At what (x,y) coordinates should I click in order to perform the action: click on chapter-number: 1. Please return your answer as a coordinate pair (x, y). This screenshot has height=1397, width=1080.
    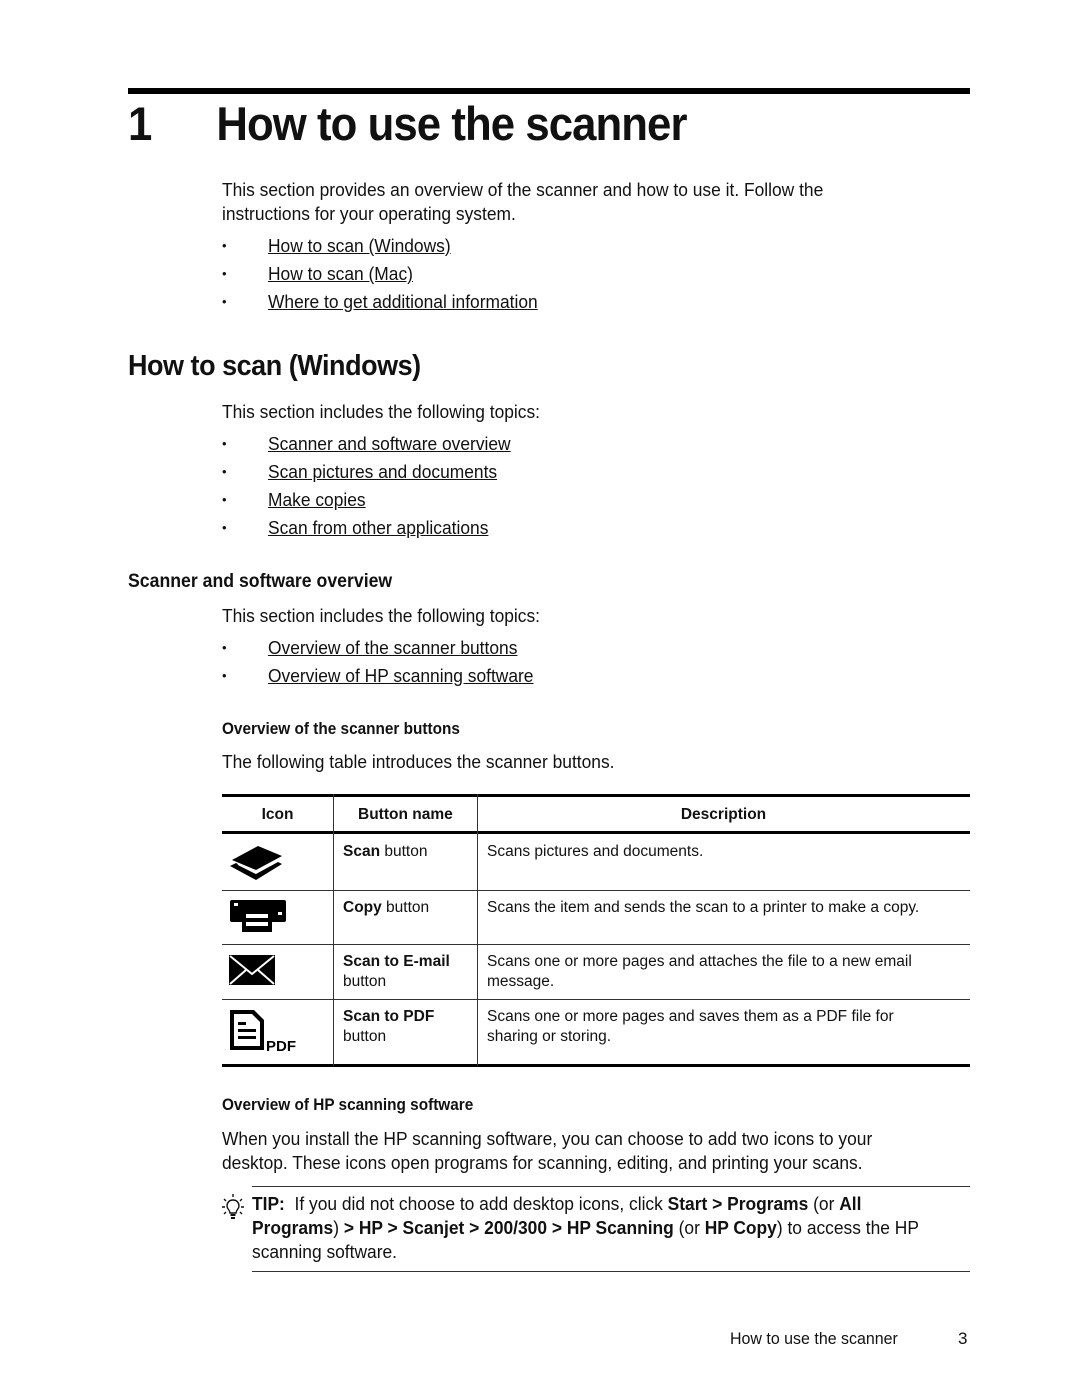
    Looking at the image, I should click on (140, 123).